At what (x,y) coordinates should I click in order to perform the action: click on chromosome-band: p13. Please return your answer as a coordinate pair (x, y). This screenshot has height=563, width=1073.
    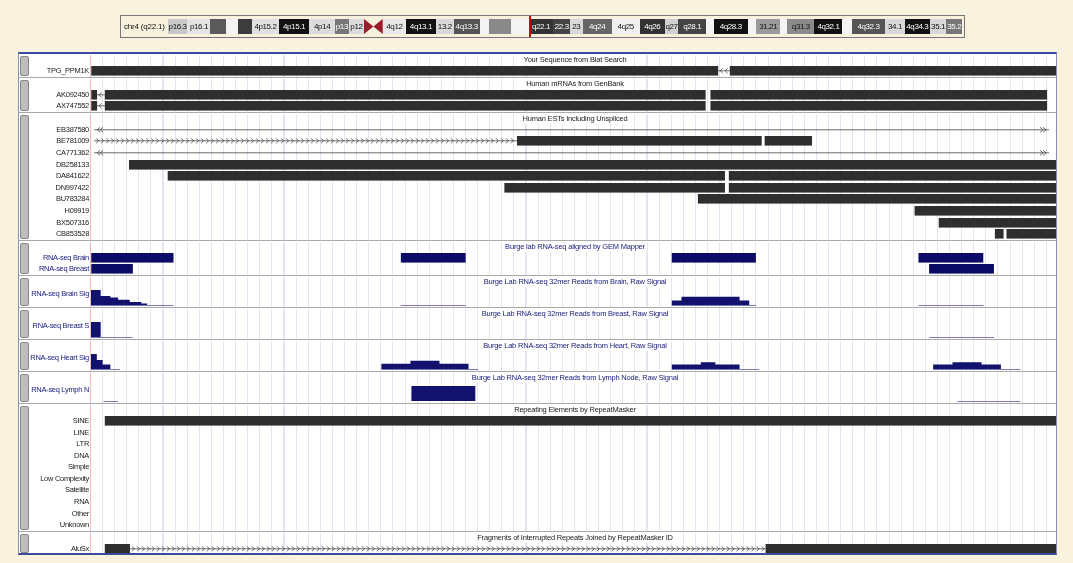
    Looking at the image, I should click on (342, 26).